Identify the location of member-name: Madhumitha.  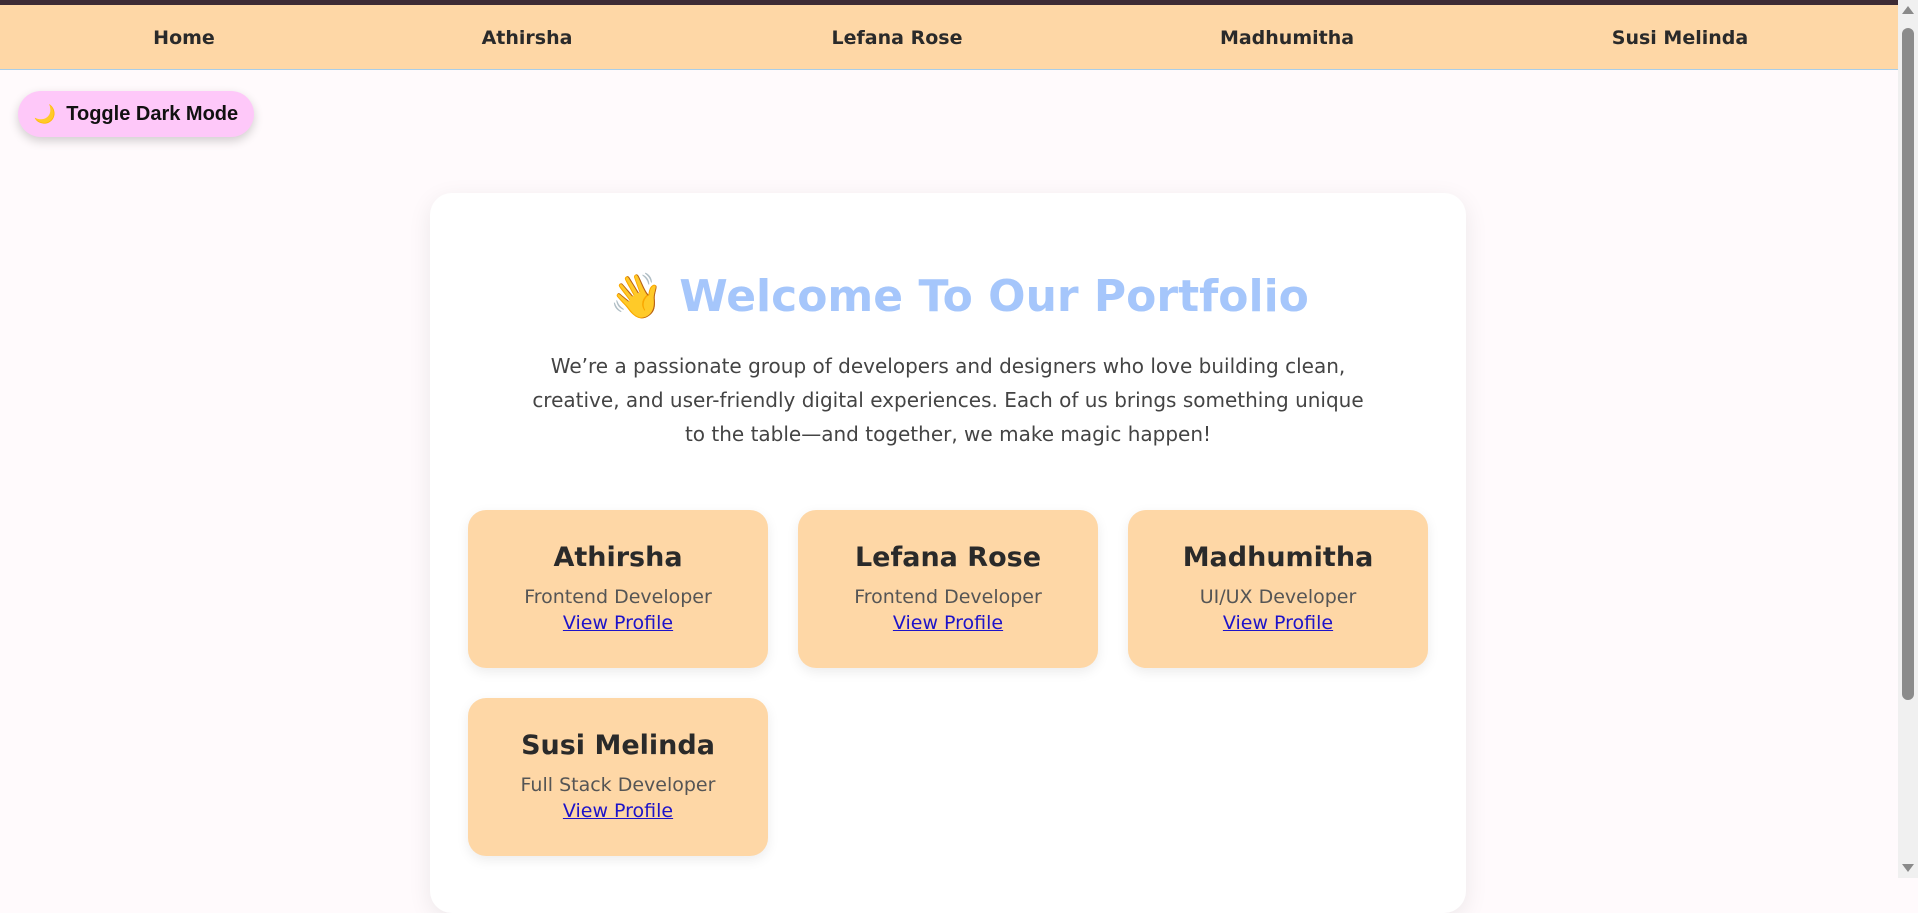
(1278, 557).